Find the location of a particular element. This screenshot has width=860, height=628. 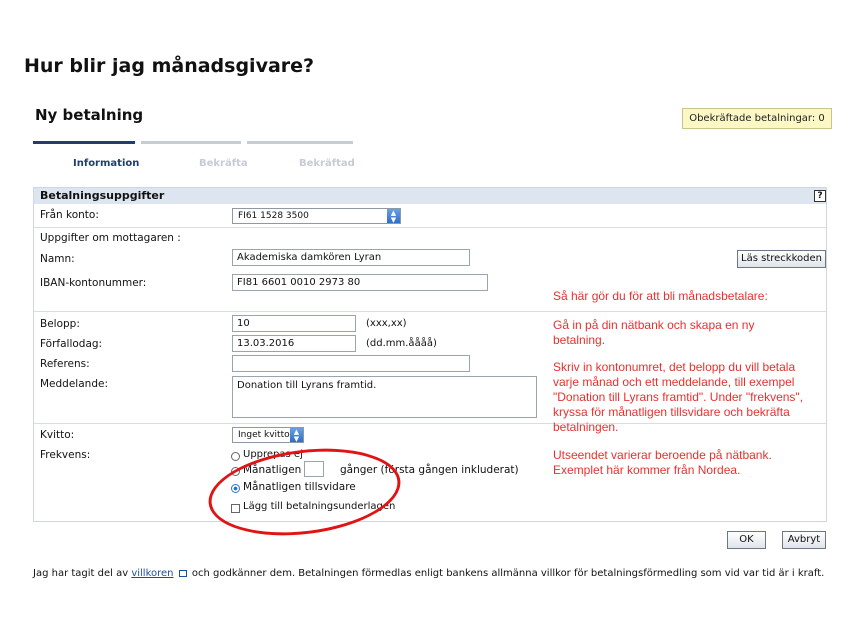

step-confirmed: Bekräftad is located at coordinates (327, 163).